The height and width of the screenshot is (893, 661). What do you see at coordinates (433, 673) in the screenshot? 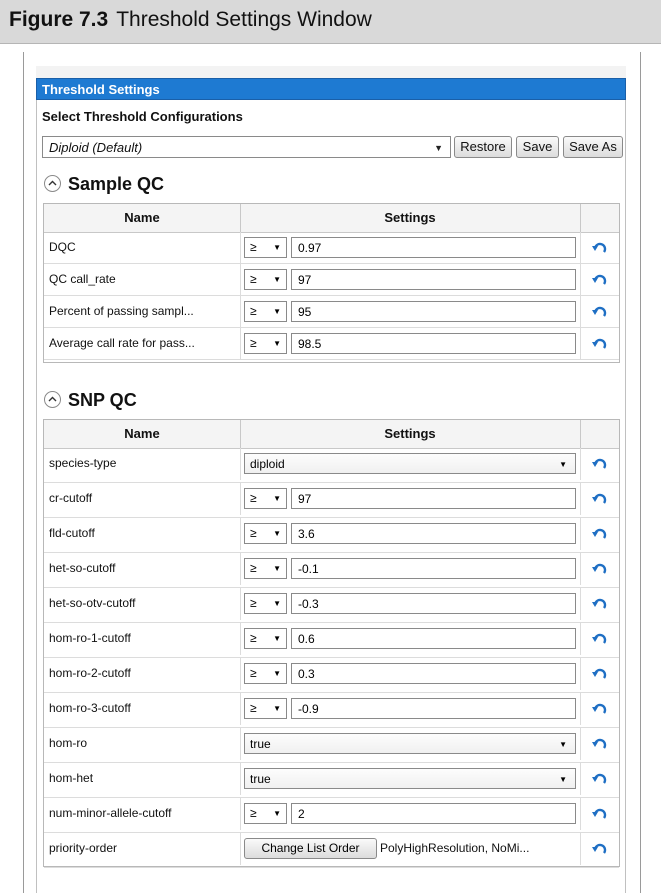
I see `threshold-value-input: 0.3` at bounding box center [433, 673].